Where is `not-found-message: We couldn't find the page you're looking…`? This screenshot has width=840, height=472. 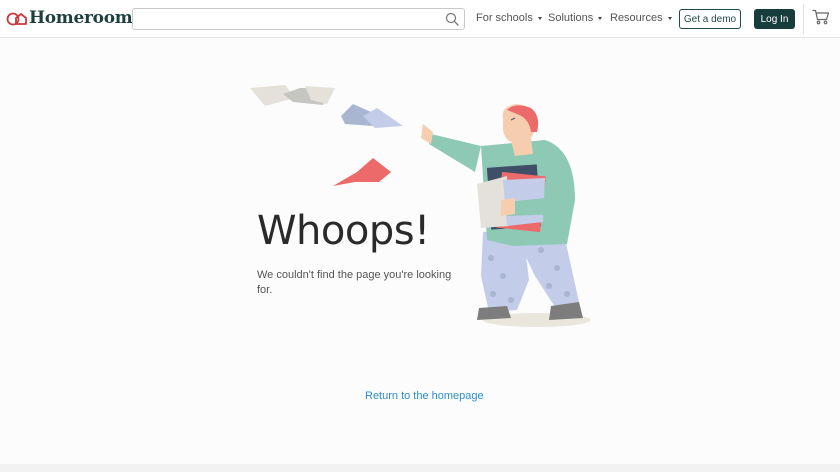 not-found-message: We couldn't find the page you're looking… is located at coordinates (354, 282).